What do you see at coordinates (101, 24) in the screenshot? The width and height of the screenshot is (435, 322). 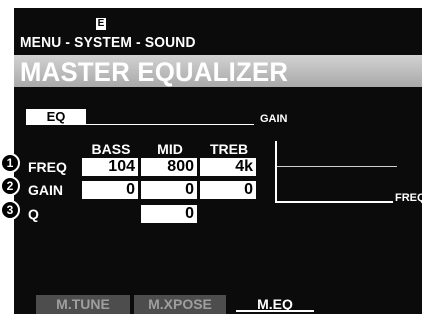 I see `mode-e-icon: E` at bounding box center [101, 24].